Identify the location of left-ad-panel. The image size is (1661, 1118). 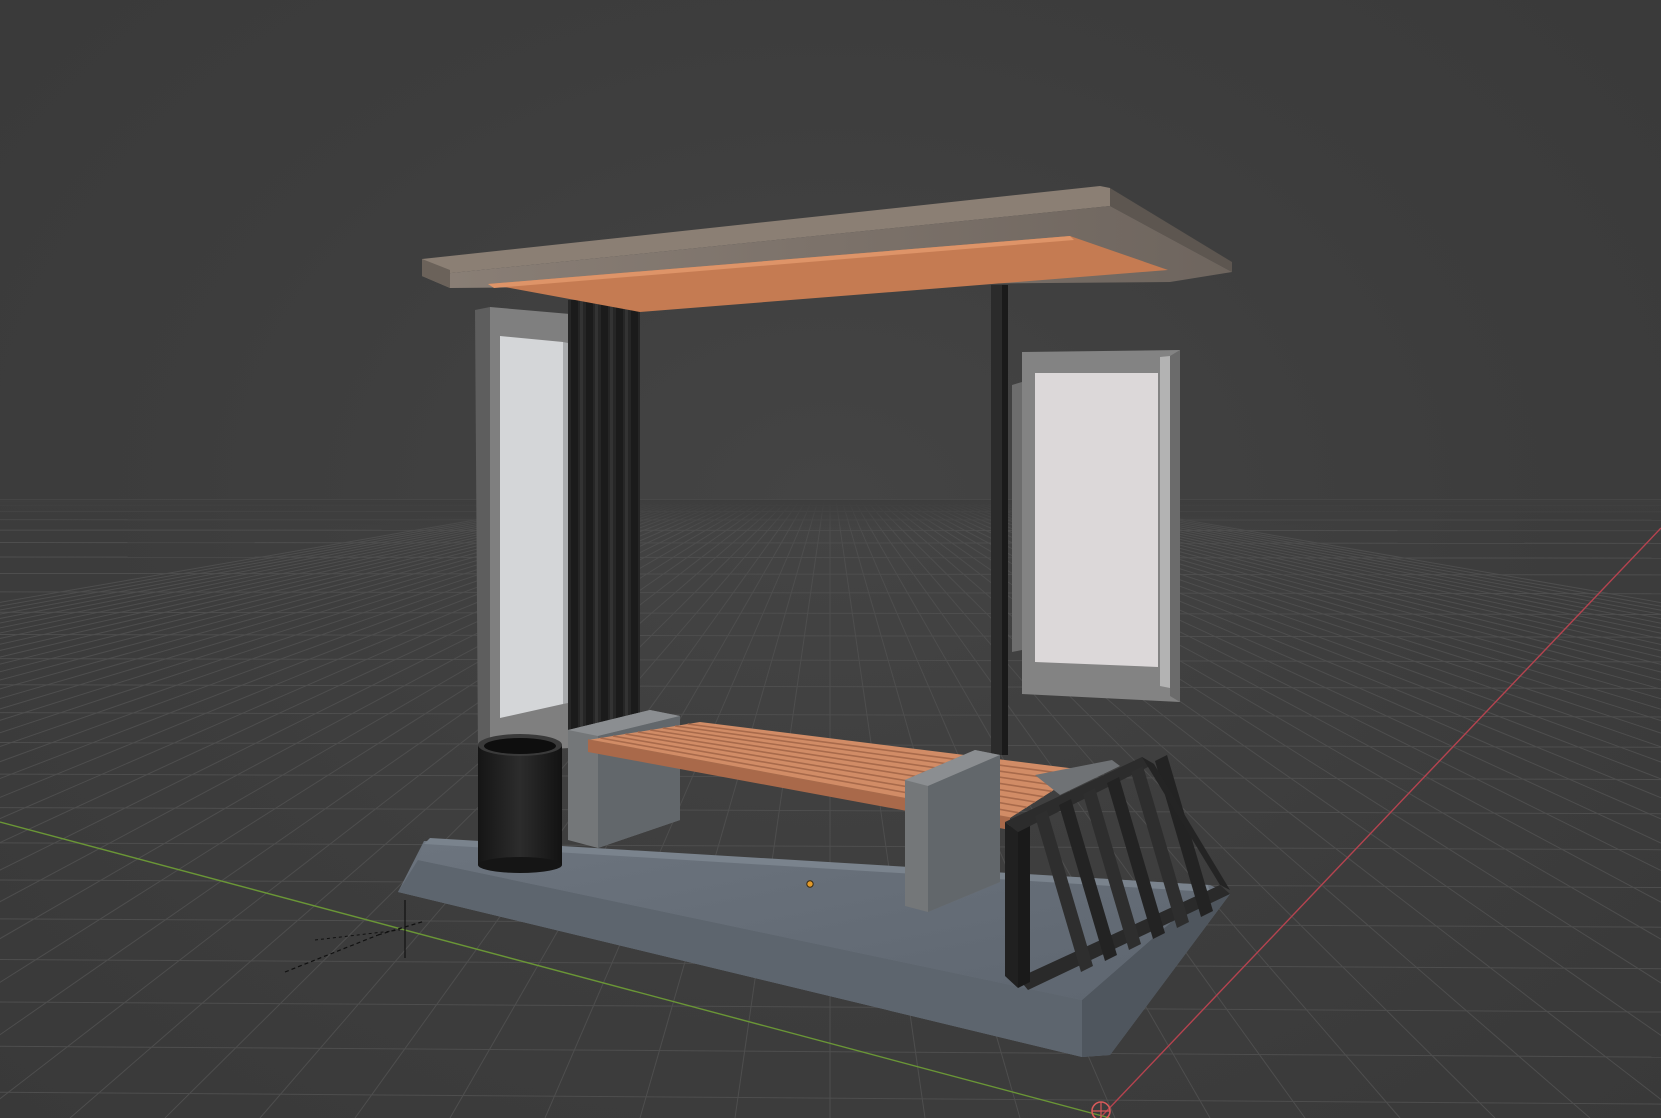
(522, 531).